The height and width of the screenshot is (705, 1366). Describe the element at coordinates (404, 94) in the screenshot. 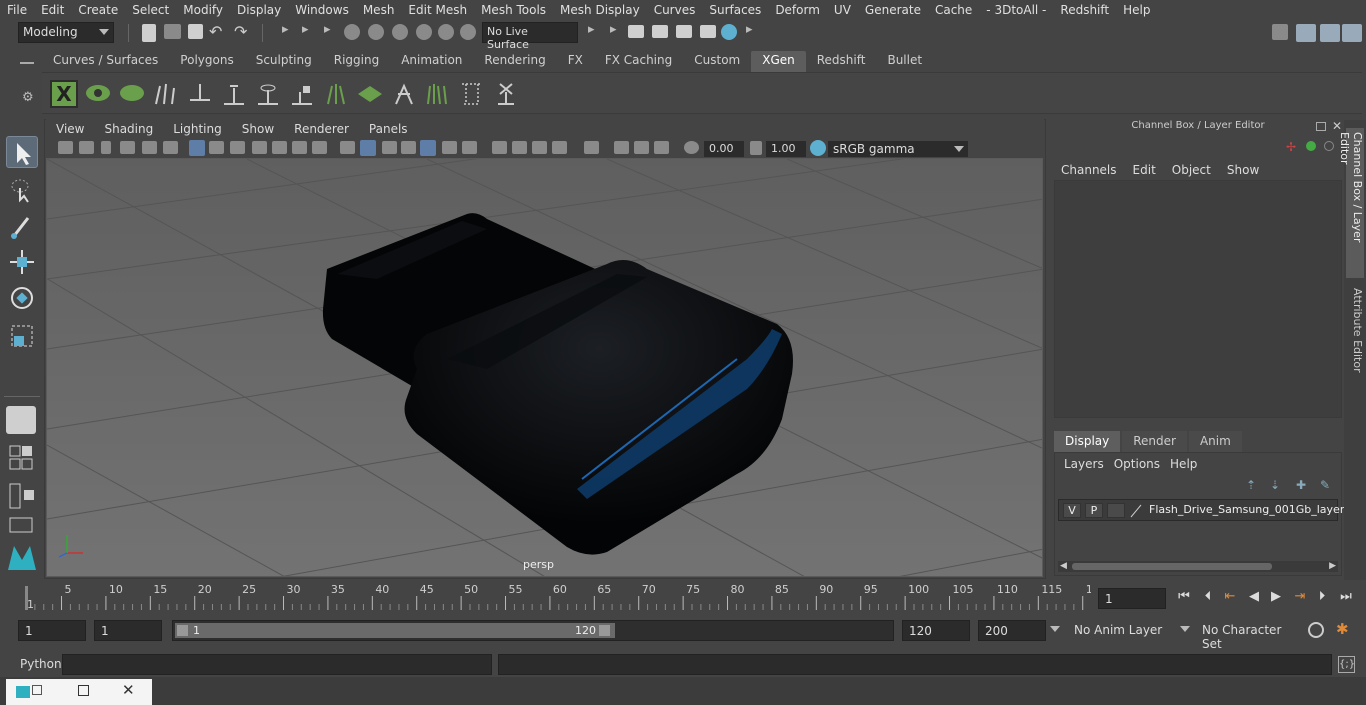

I see `xgen-flip-icon` at that location.